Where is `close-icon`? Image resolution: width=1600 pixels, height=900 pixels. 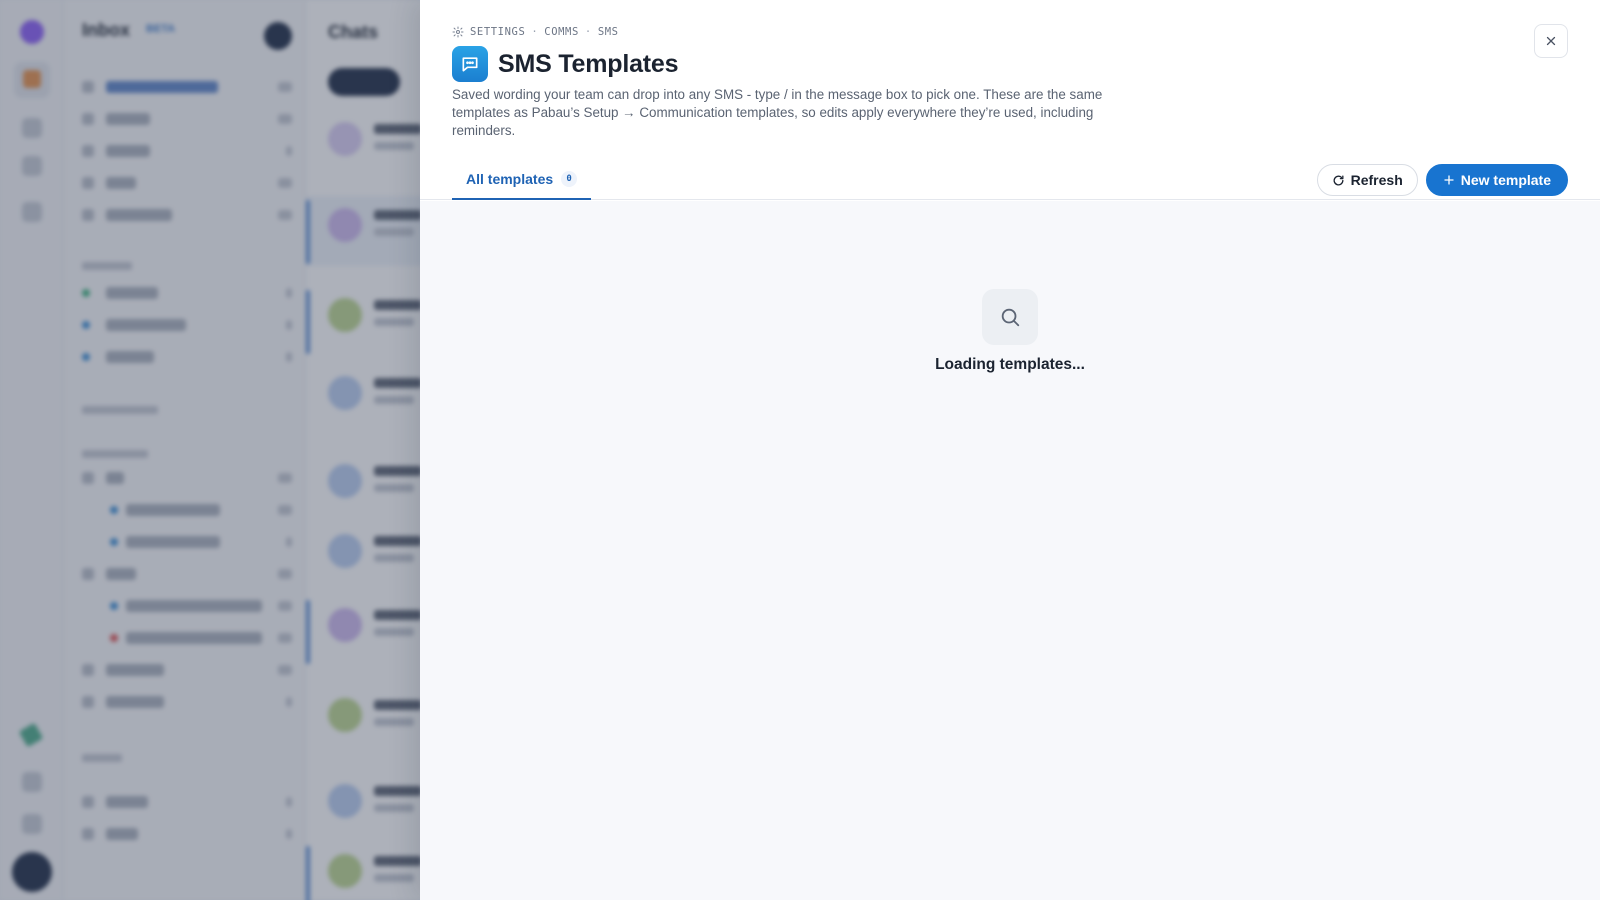 close-icon is located at coordinates (1551, 41).